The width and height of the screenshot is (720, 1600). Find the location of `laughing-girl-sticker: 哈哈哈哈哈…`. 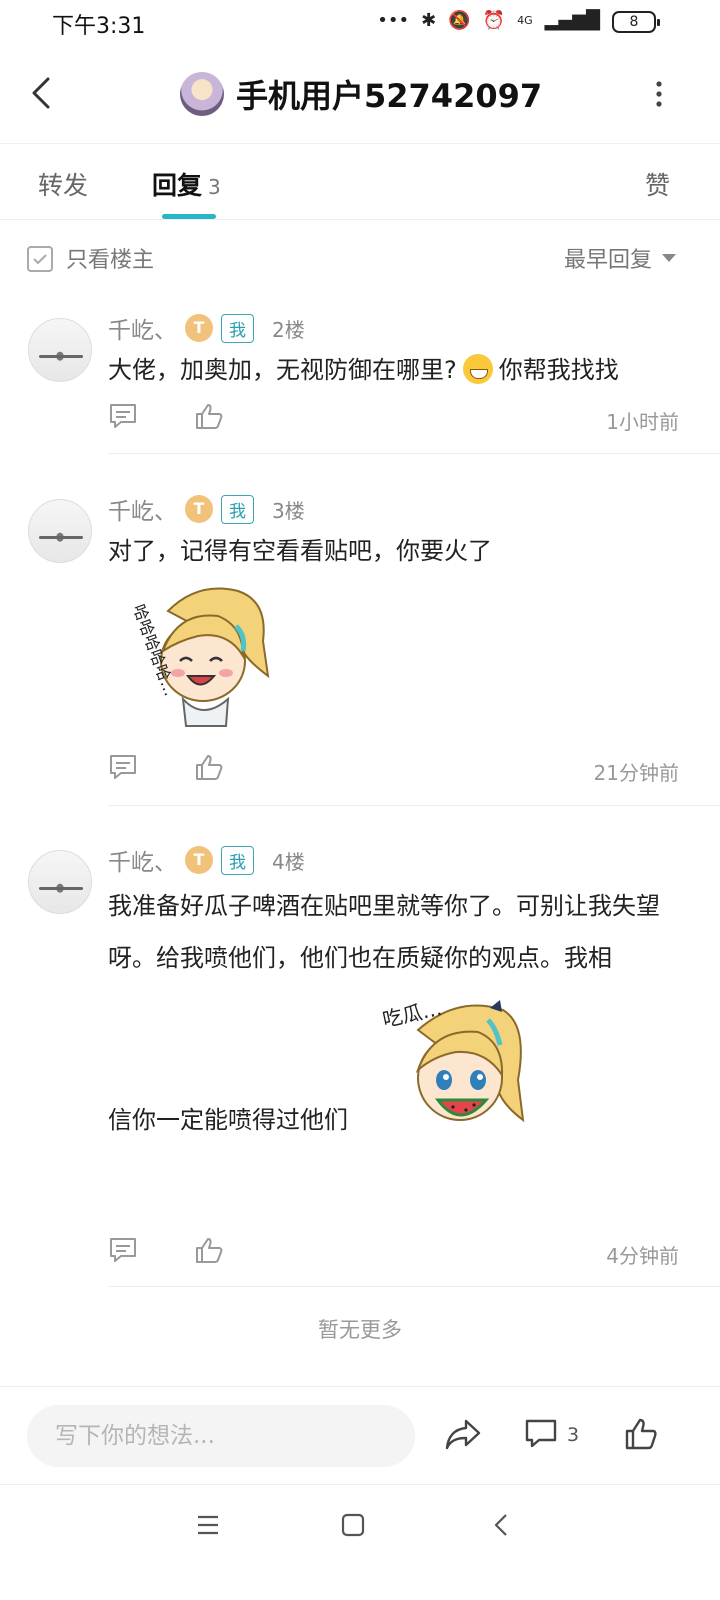

laughing-girl-sticker: 哈哈哈哈哈… is located at coordinates (195, 656).